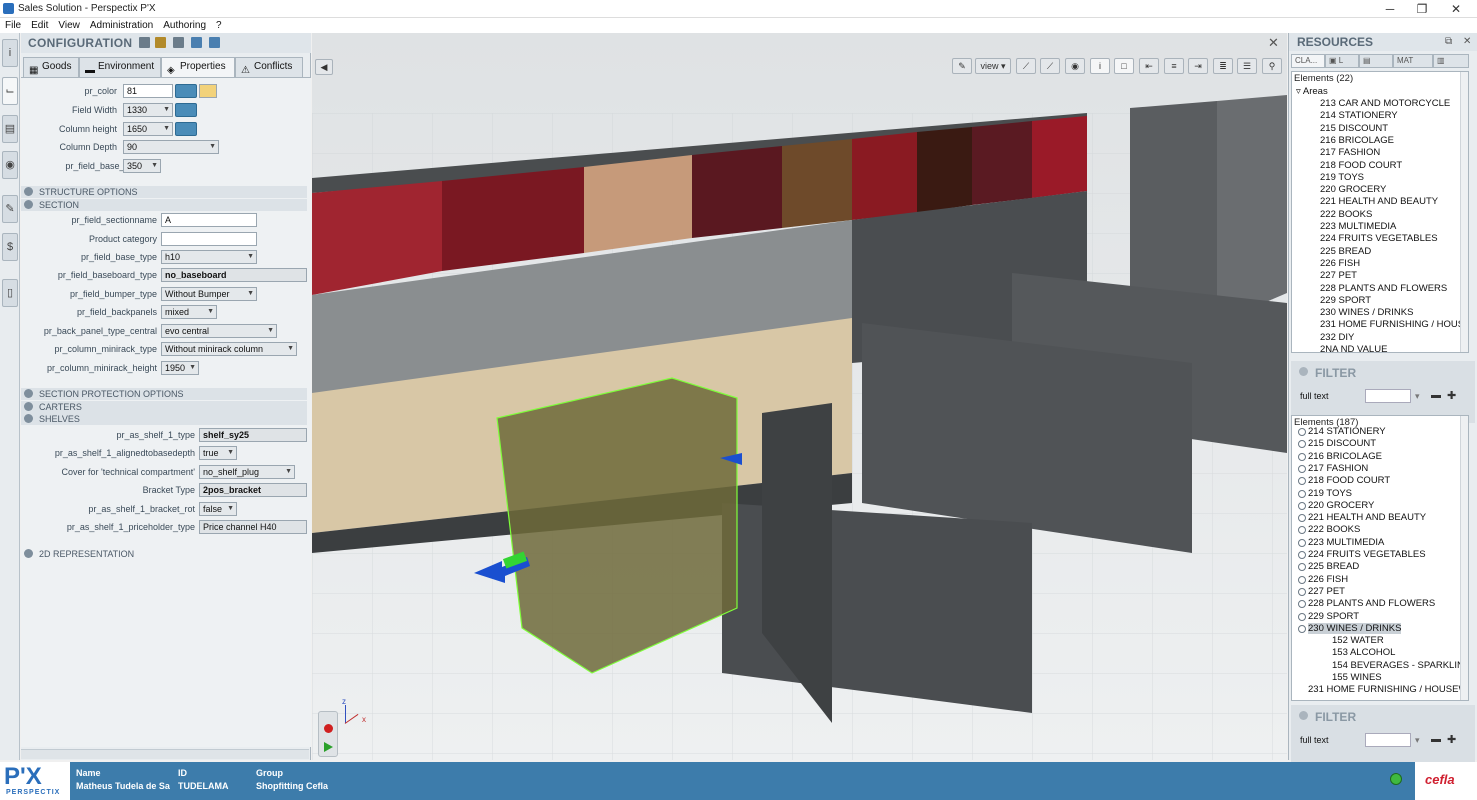  I want to click on backpanels-select: mixed ▼, so click(189, 312).